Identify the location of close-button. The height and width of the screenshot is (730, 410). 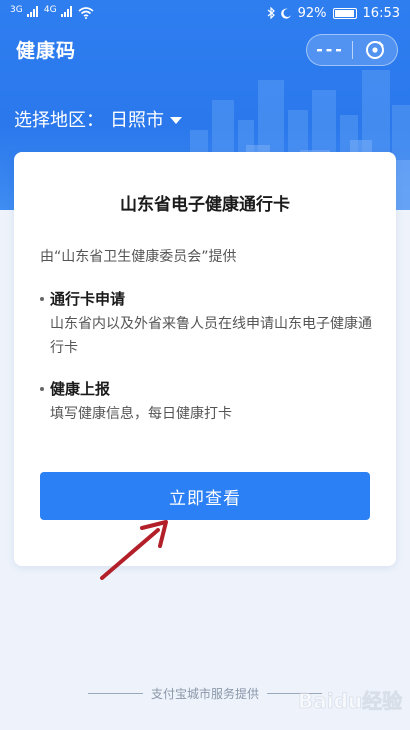
(375, 50).